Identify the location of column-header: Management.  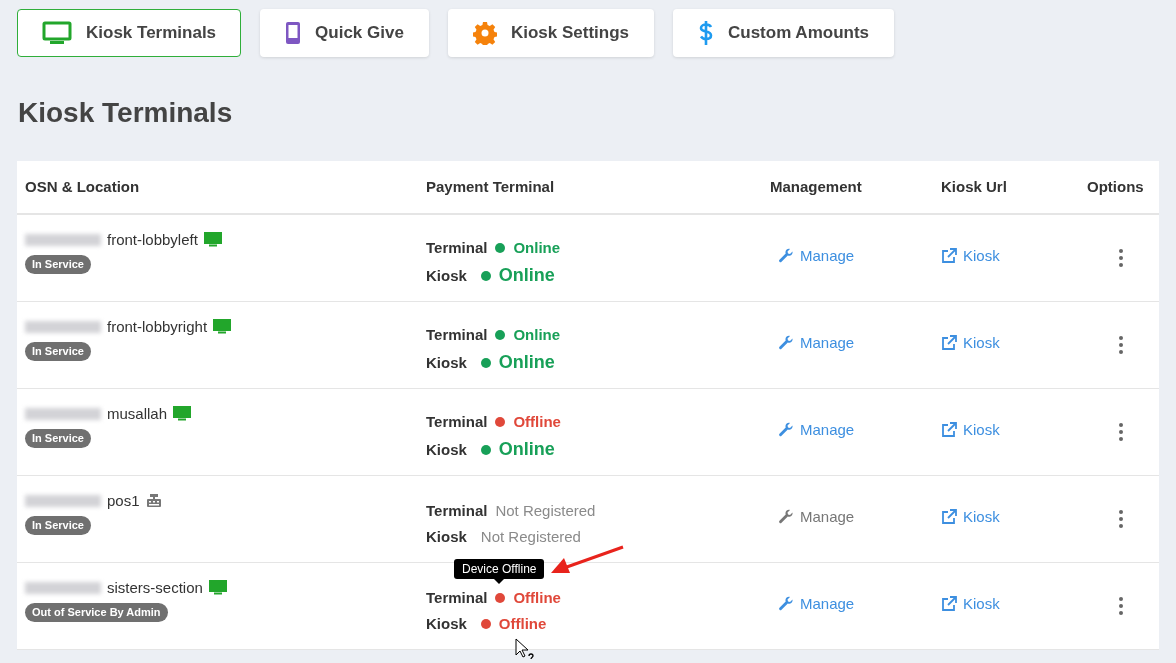
(816, 186).